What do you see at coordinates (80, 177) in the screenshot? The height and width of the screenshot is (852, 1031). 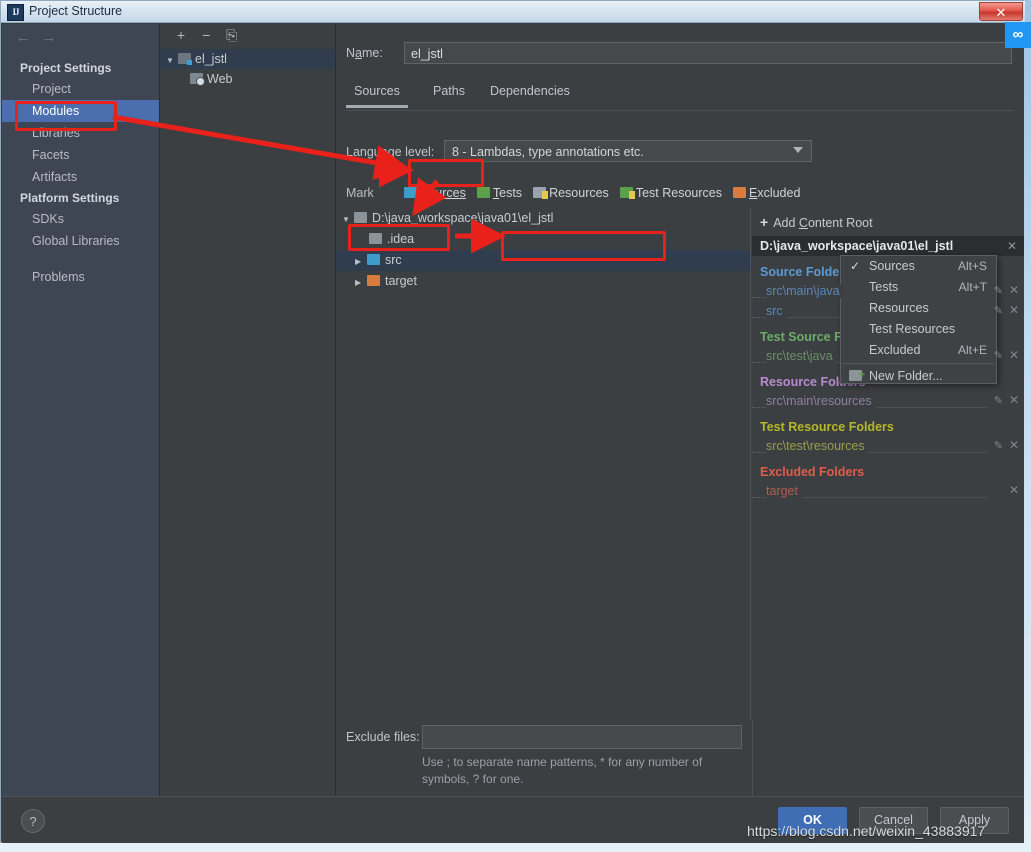 I see `sidebar-item-artifacts: Artifacts` at bounding box center [80, 177].